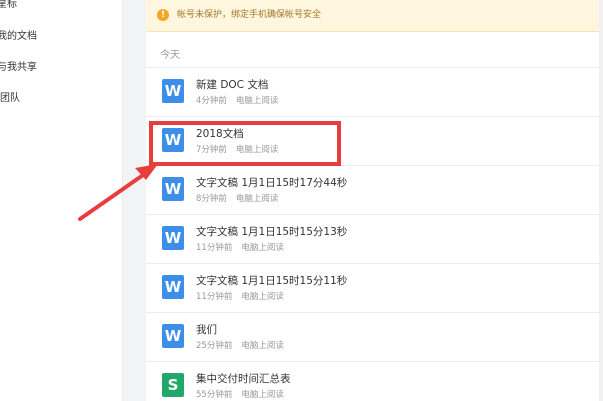 The width and height of the screenshot is (603, 401). What do you see at coordinates (272, 183) in the screenshot?
I see `document-name: 文字文稿 1月1日15时17分44秒` at bounding box center [272, 183].